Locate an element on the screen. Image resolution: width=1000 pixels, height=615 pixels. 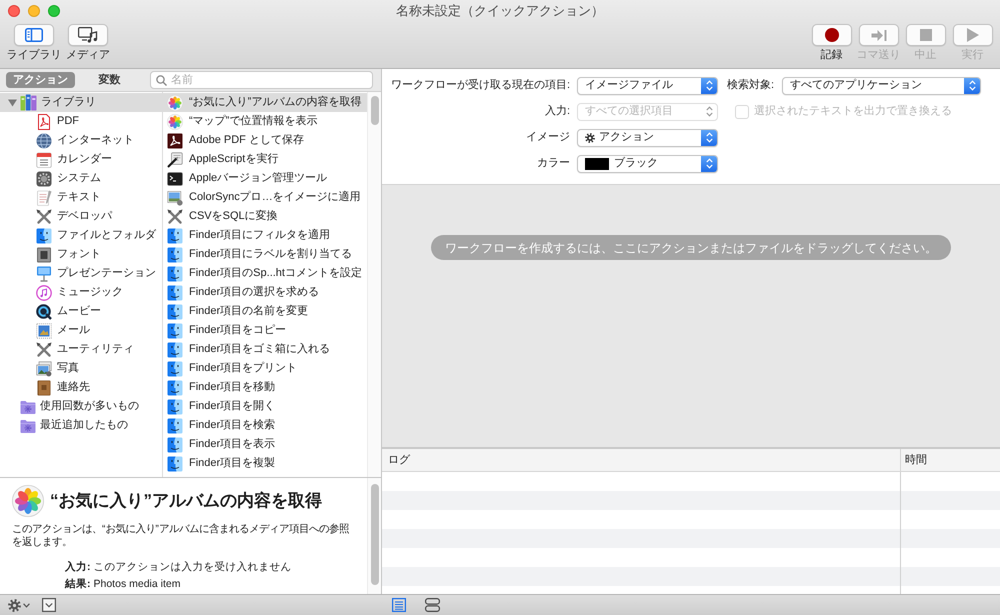
library-tree-item: インターネット is located at coordinates (81, 140).